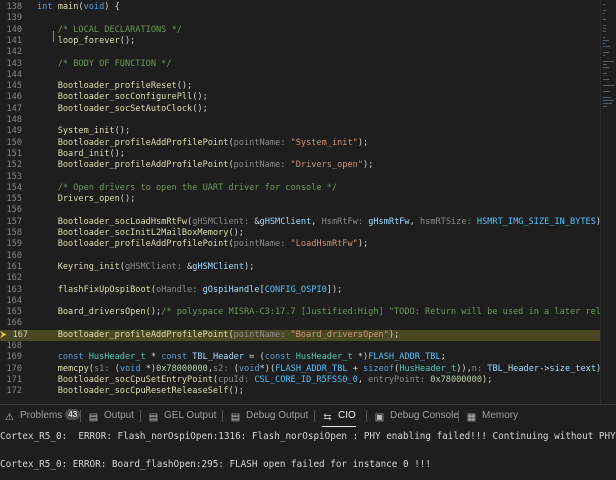 The width and height of the screenshot is (616, 480). Describe the element at coordinates (42, 416) in the screenshot. I see `tab-problems: ⚠ Problems 43` at that location.